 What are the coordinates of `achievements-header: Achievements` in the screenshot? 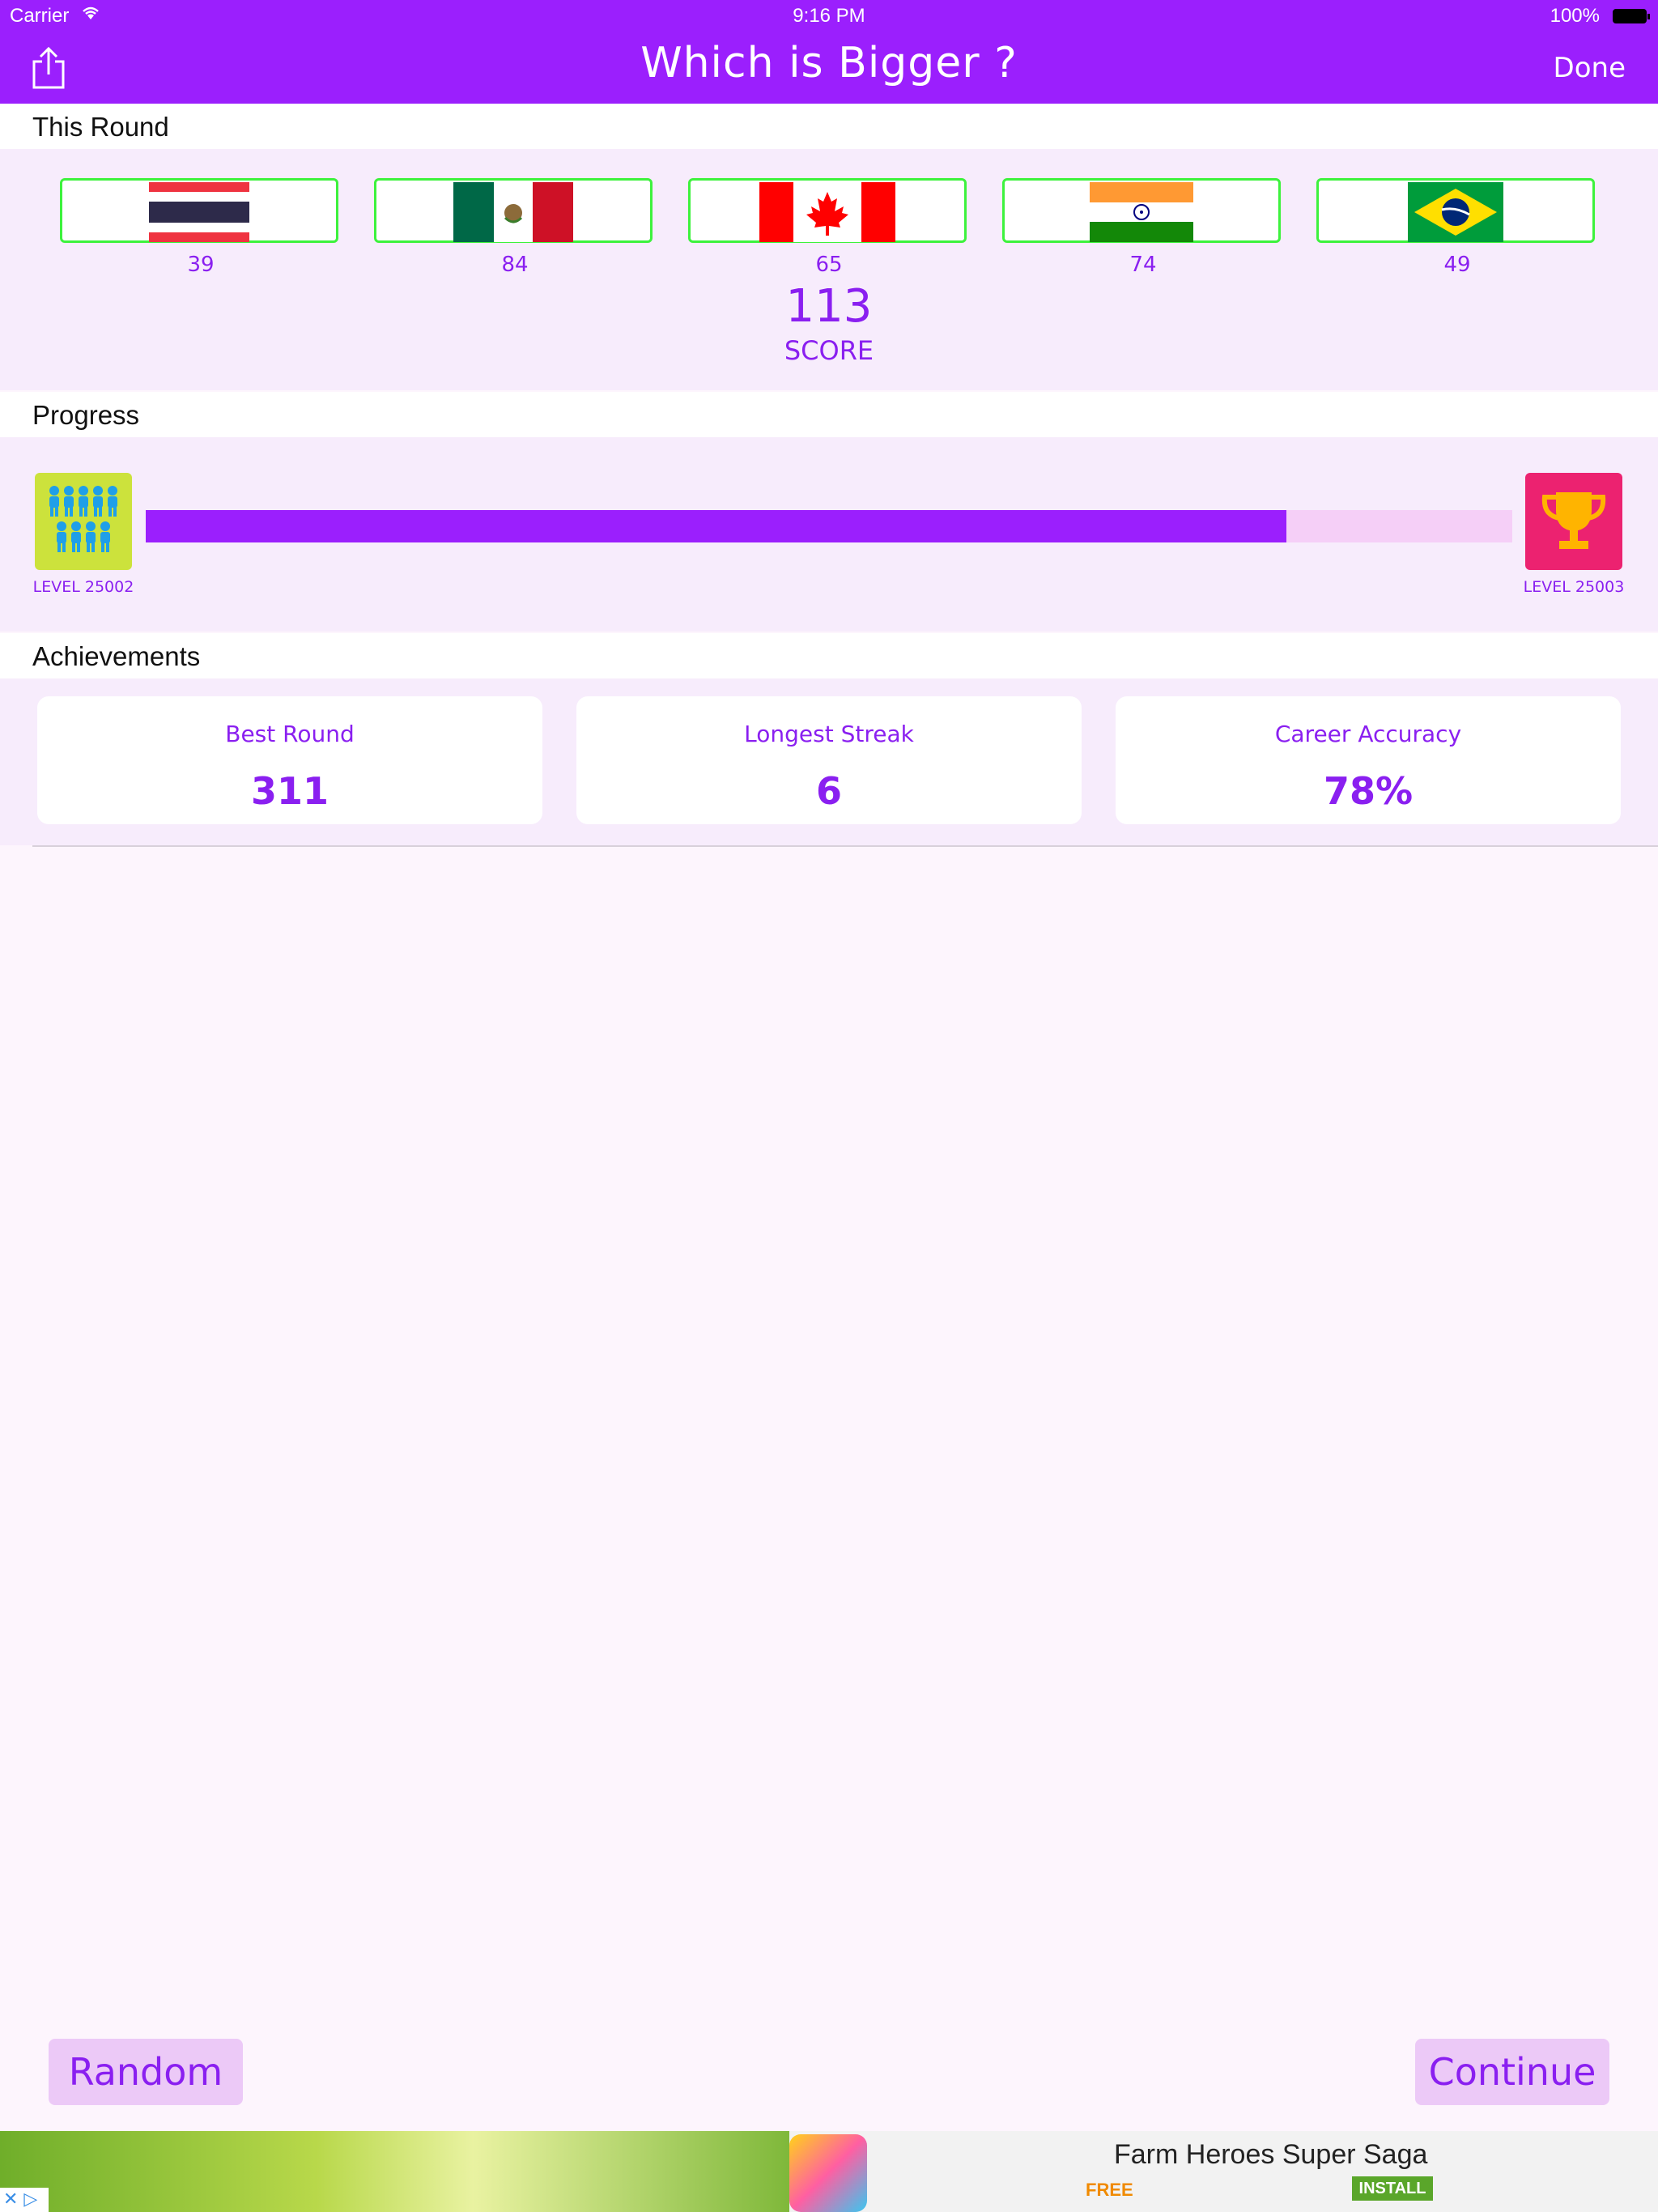 It's located at (829, 656).